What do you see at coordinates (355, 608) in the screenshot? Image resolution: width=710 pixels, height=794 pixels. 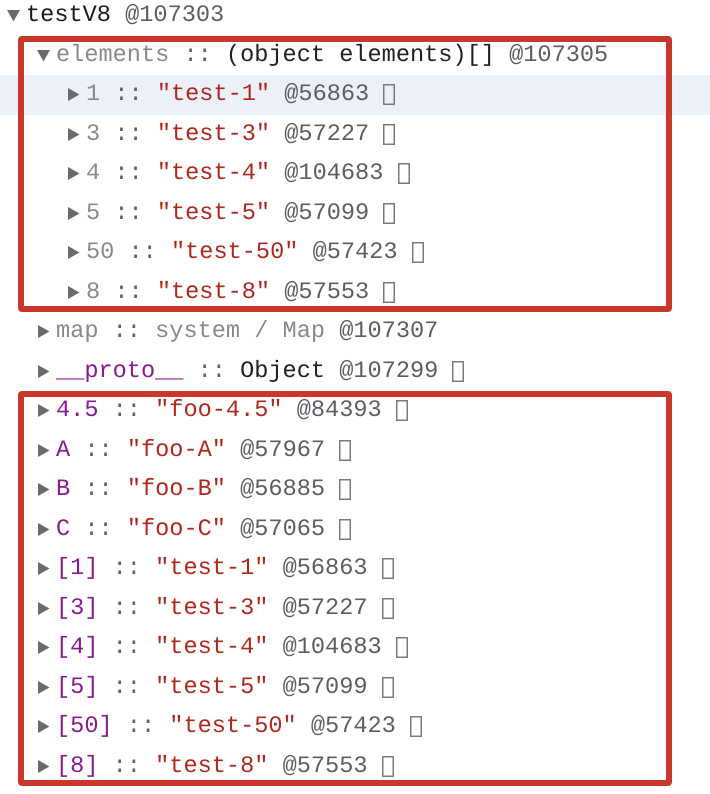 I see `tree-row: [3] :: "test-3" @57227` at bounding box center [355, 608].